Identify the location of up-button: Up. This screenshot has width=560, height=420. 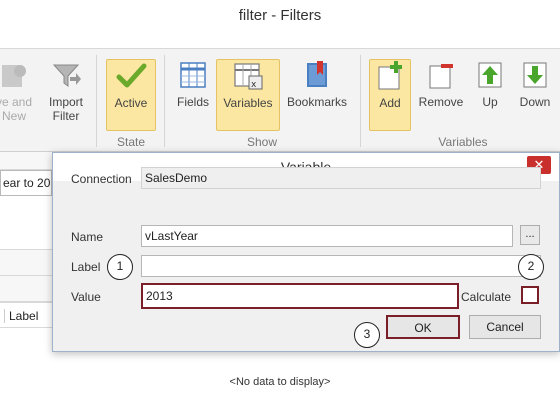
(490, 95).